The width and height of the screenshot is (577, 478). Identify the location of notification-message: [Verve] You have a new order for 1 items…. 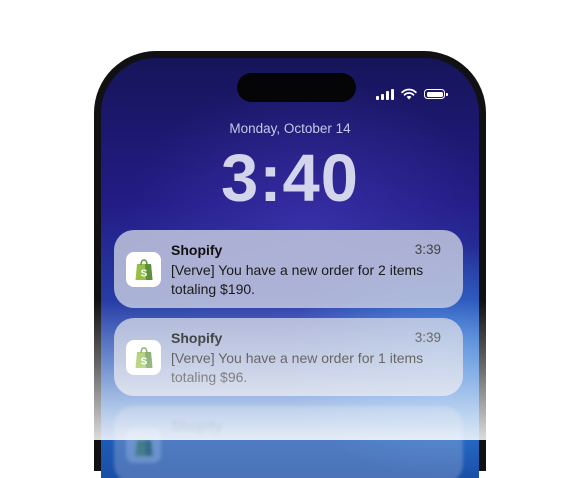
(297, 367).